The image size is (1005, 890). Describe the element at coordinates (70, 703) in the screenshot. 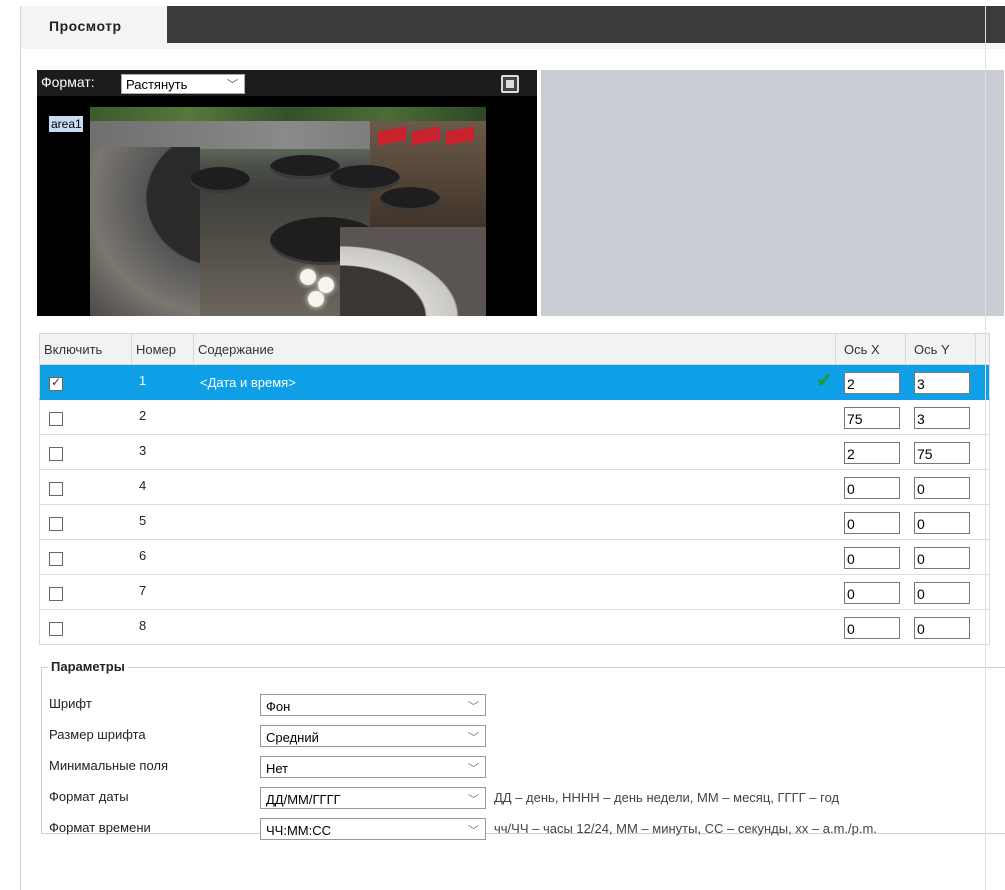

I see `param-font-label: Шрифт` at that location.